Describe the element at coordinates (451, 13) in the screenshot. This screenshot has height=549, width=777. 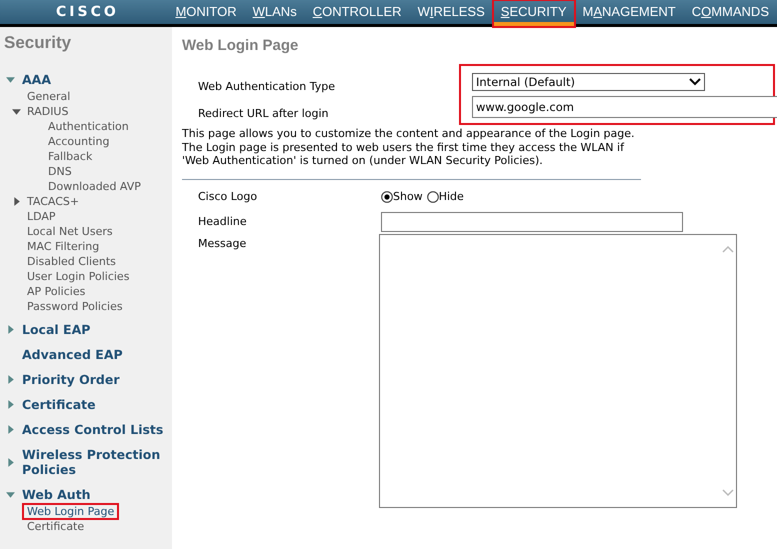
I see `nav-tab: WIRELESS` at that location.